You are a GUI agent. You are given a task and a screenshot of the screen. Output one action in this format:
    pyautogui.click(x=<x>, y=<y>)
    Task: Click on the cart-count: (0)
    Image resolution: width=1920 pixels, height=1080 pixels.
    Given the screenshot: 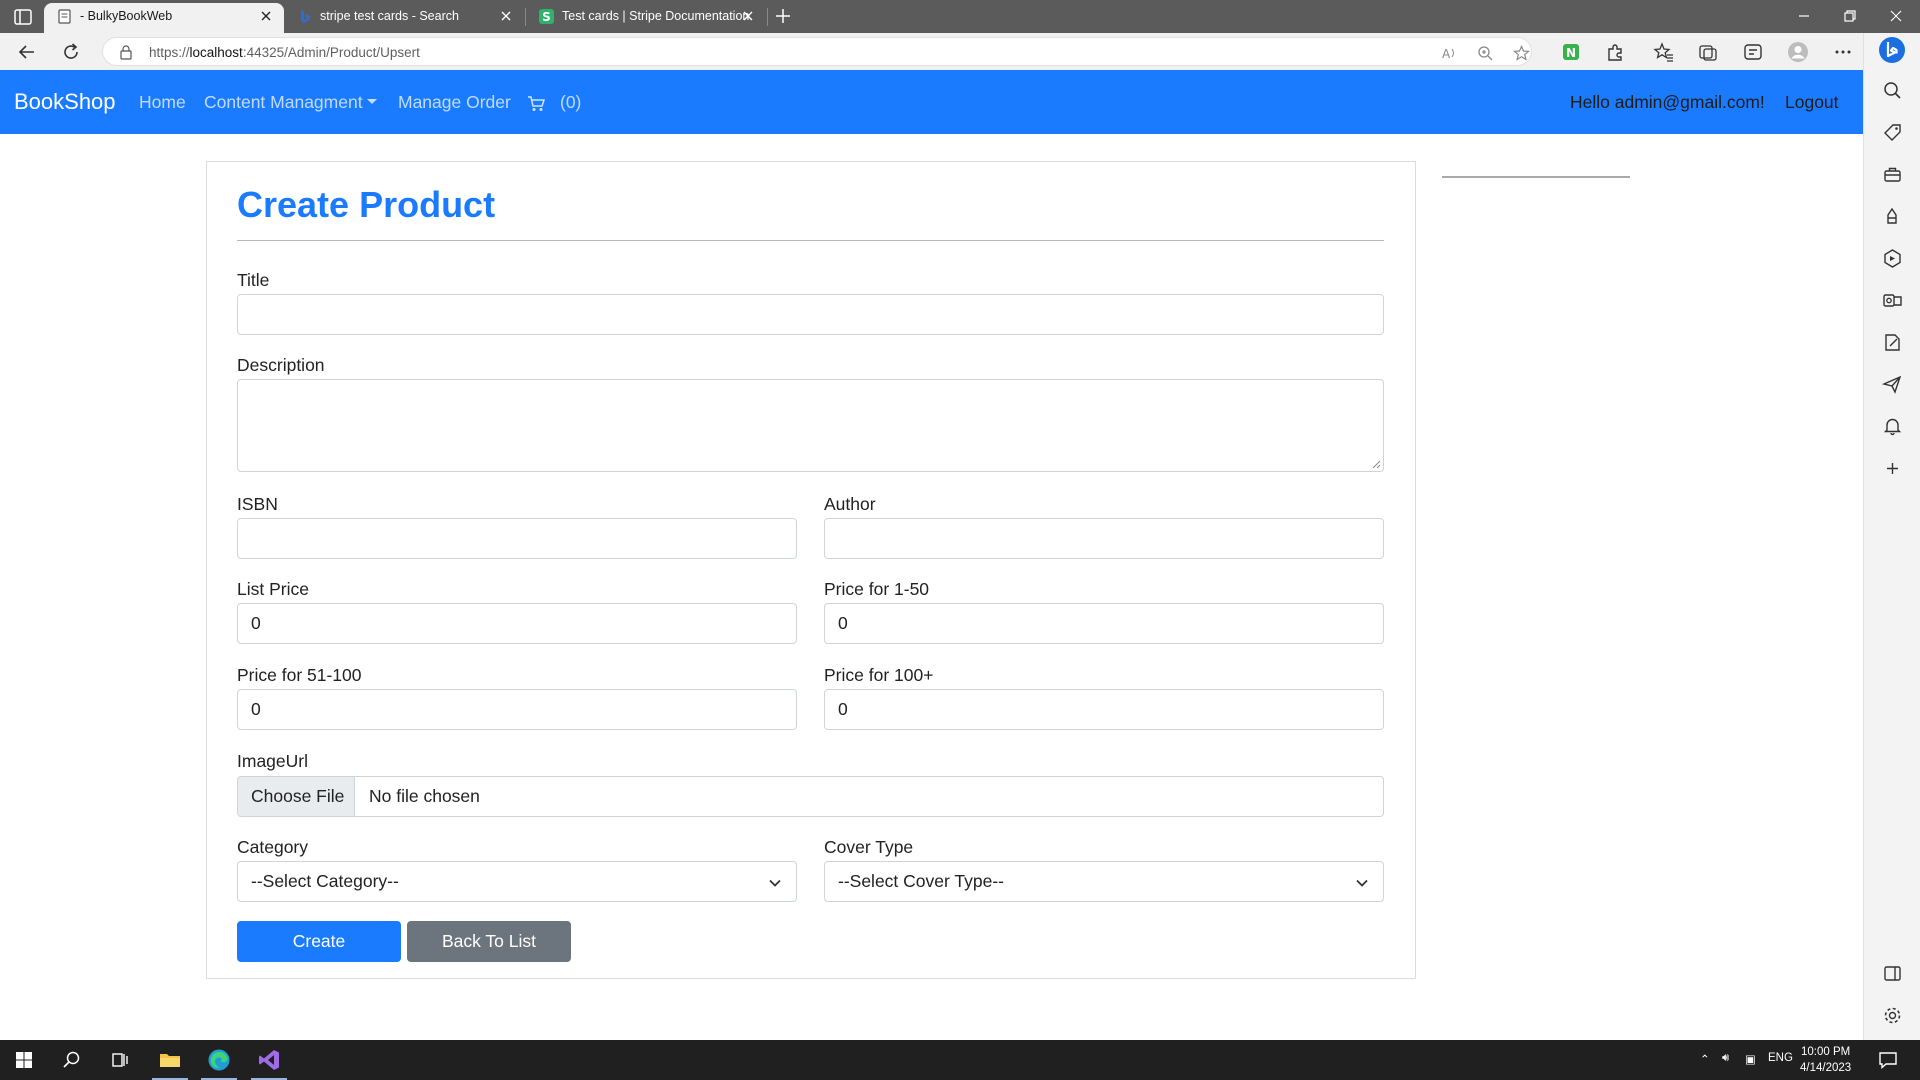 What is the action you would take?
    pyautogui.click(x=570, y=102)
    